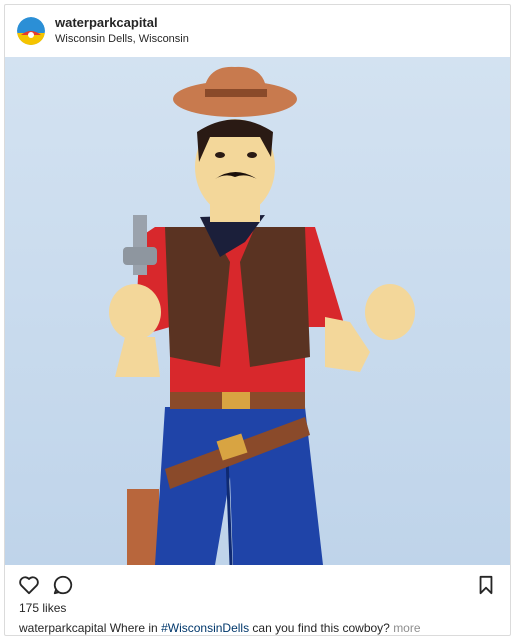 This screenshot has width=515, height=640. What do you see at coordinates (205, 628) in the screenshot?
I see `caption-hashtag: #WisconsinDells` at bounding box center [205, 628].